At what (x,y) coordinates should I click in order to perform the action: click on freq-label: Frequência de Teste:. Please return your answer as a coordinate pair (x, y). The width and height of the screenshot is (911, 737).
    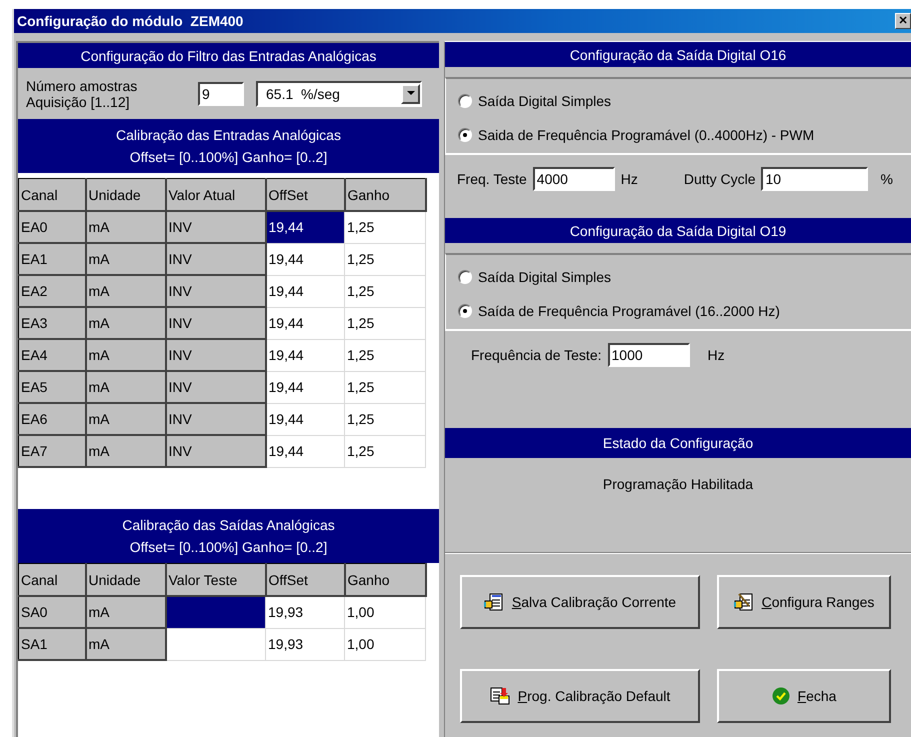
    Looking at the image, I should click on (536, 355).